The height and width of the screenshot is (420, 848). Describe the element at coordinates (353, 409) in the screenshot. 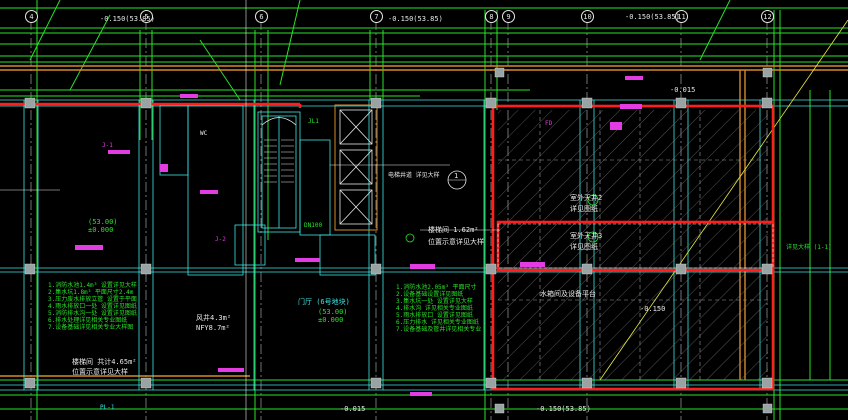

I see `elevation-bottom-left: -0.015` at that location.